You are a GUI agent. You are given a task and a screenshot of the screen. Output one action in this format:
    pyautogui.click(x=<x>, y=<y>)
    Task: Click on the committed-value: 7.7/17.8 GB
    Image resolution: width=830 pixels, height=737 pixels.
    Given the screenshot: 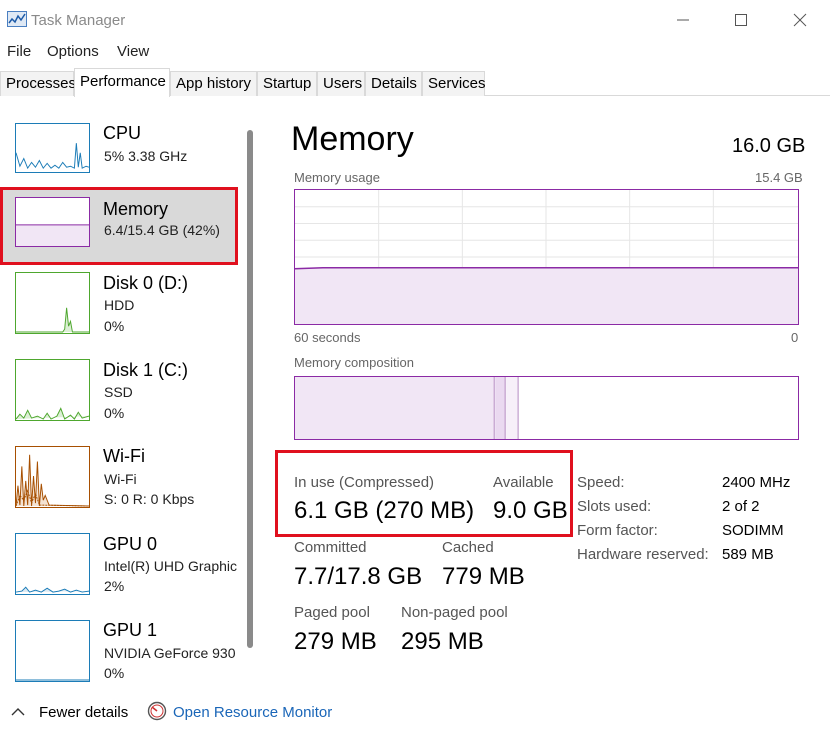 What is the action you would take?
    pyautogui.click(x=358, y=576)
    